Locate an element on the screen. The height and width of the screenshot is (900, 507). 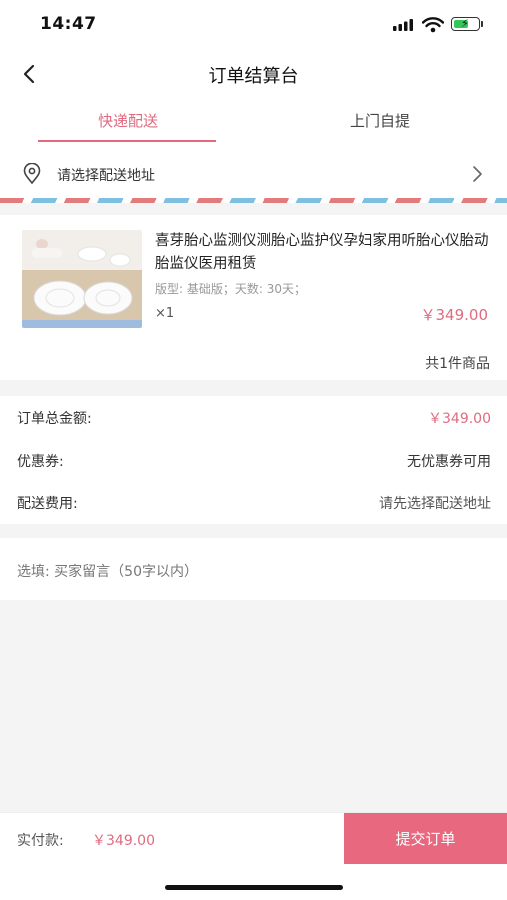
submit-order-button: 提交订单 is located at coordinates (425, 838).